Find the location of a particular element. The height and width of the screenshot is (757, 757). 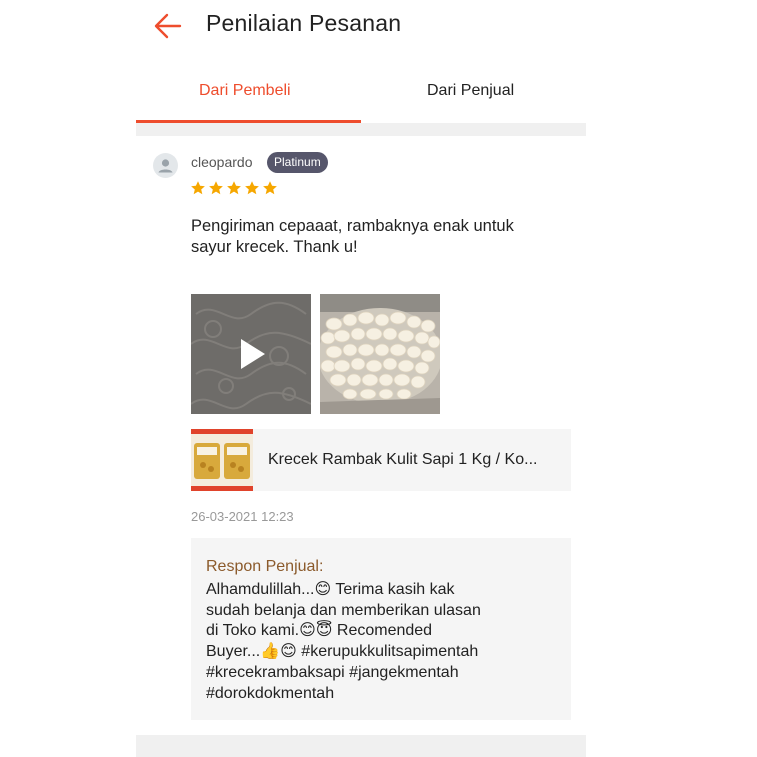

product-image is located at coordinates (222, 460).